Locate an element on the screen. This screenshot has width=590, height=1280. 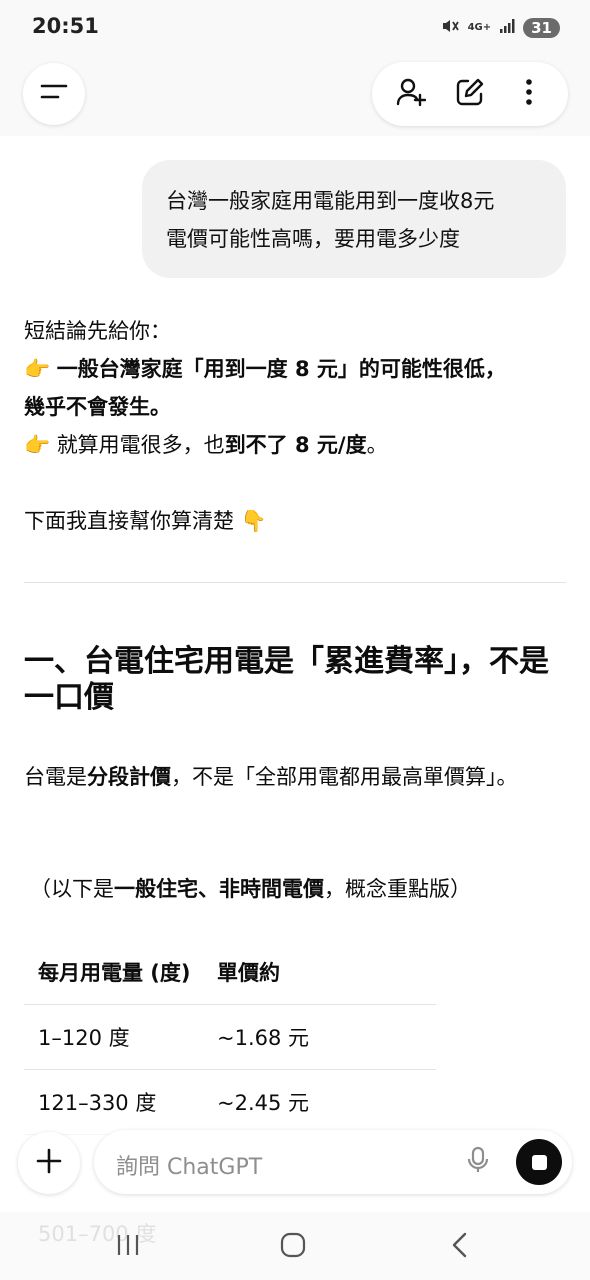
table-cell-price: ~2.45 元 is located at coordinates (263, 1103).